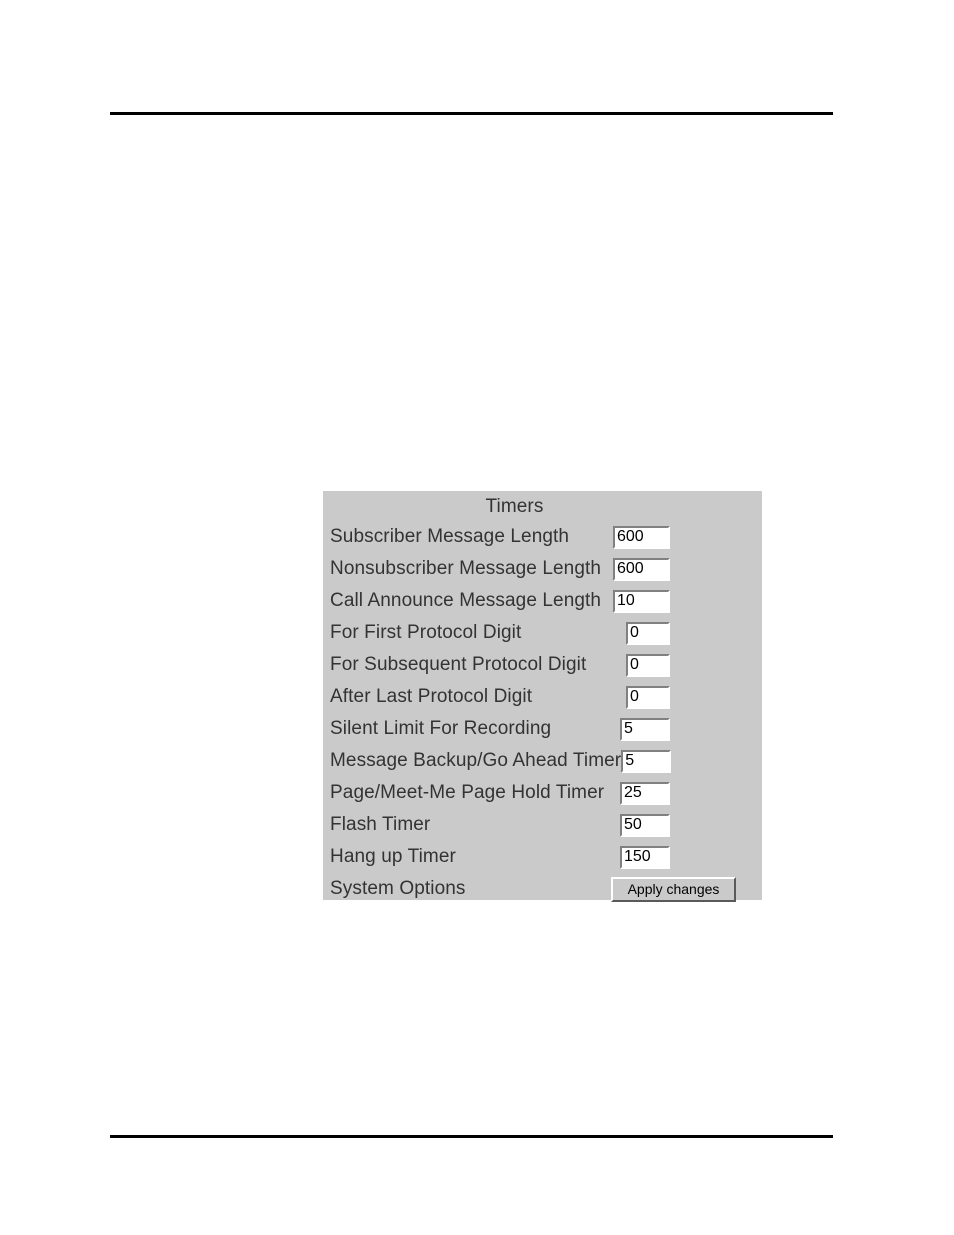 The height and width of the screenshot is (1235, 954). I want to click on timer-row: Page/Meet-Me Page Hold Timer, so click(542, 793).